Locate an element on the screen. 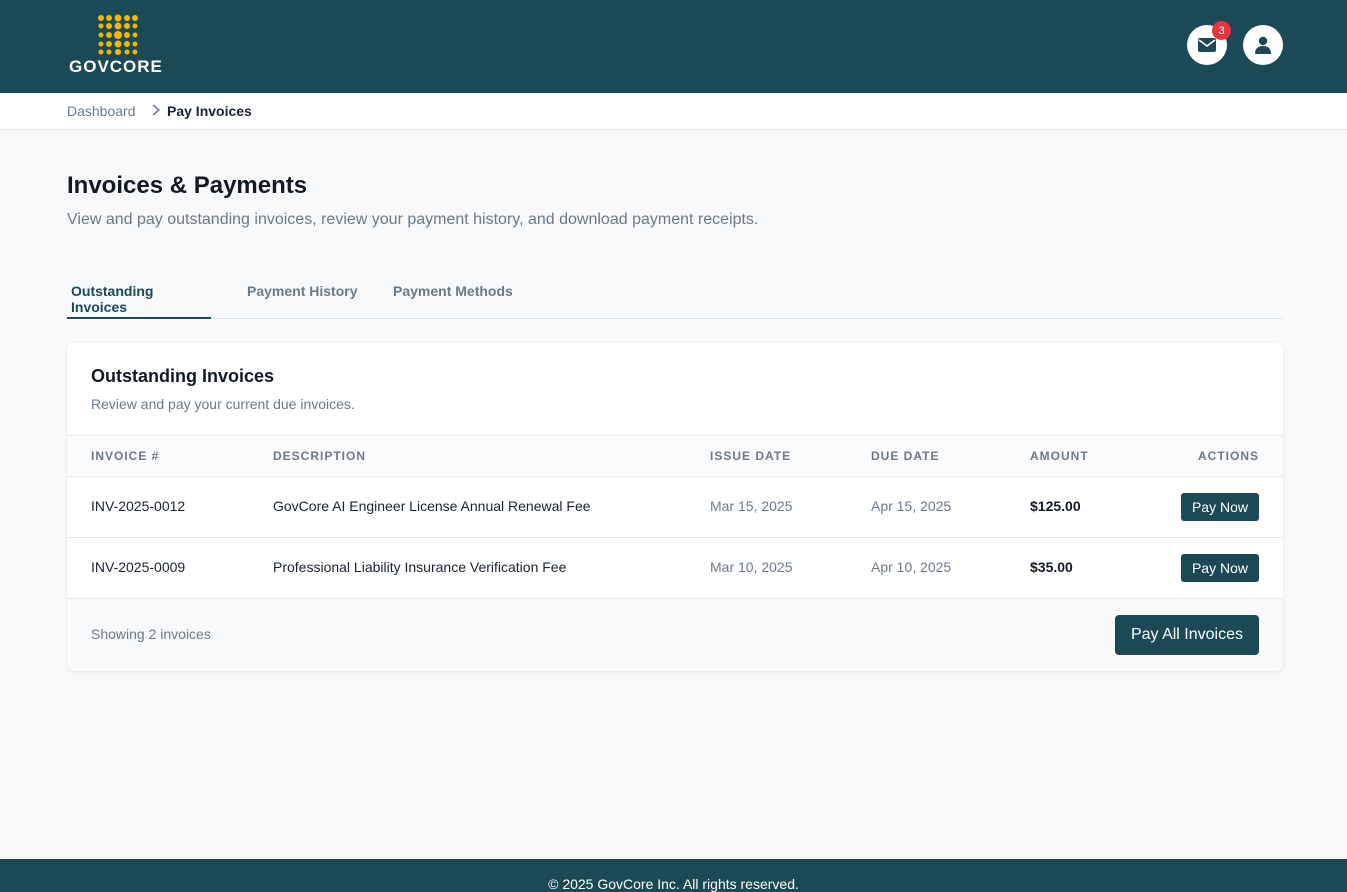 The image size is (1347, 892). issue-date: Mar 15, 2025 is located at coordinates (751, 506).